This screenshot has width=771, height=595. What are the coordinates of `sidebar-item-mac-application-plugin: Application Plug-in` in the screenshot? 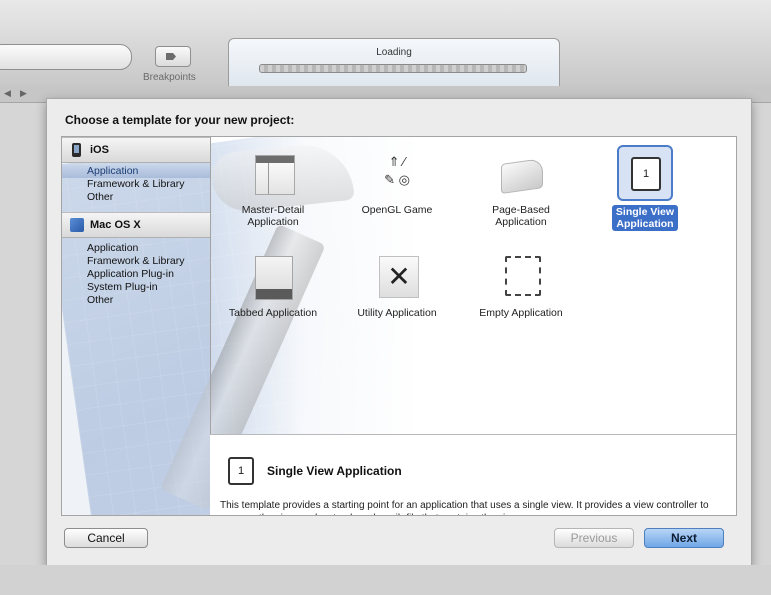 It's located at (136, 274).